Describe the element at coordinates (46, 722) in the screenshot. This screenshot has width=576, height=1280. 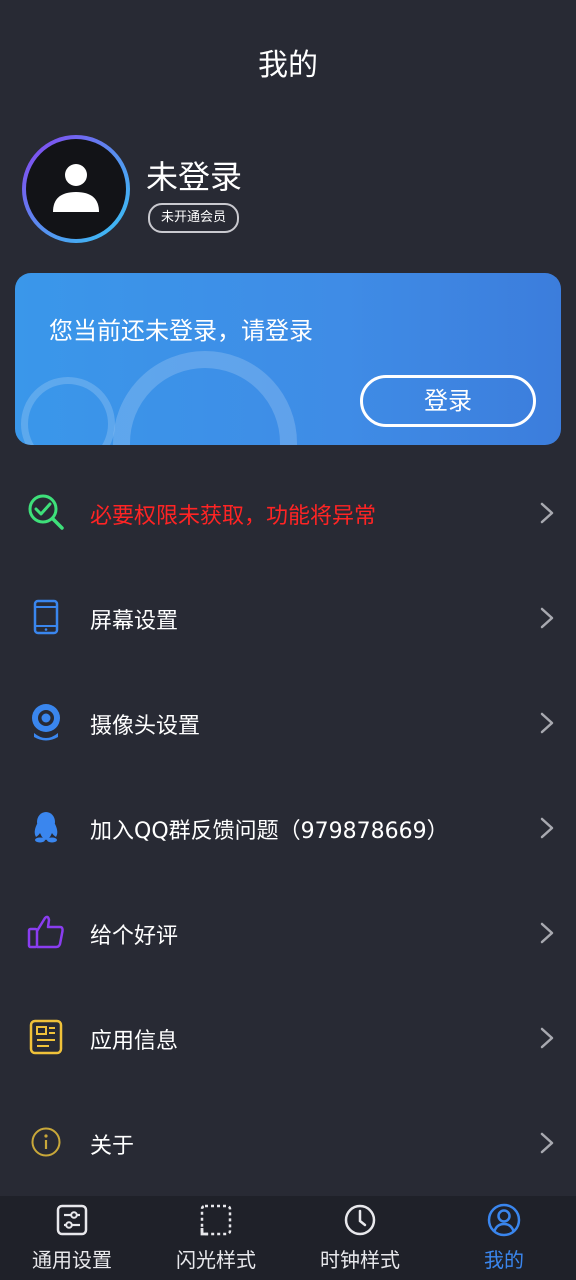
I see `camera-icon` at that location.